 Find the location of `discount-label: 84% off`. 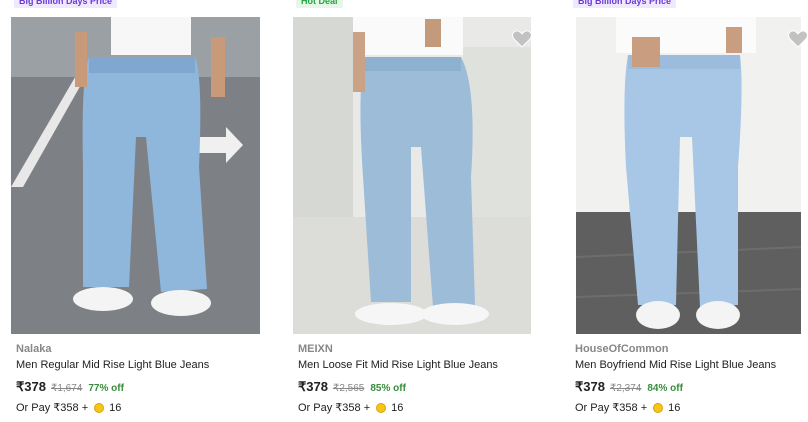

discount-label: 84% off is located at coordinates (665, 388).